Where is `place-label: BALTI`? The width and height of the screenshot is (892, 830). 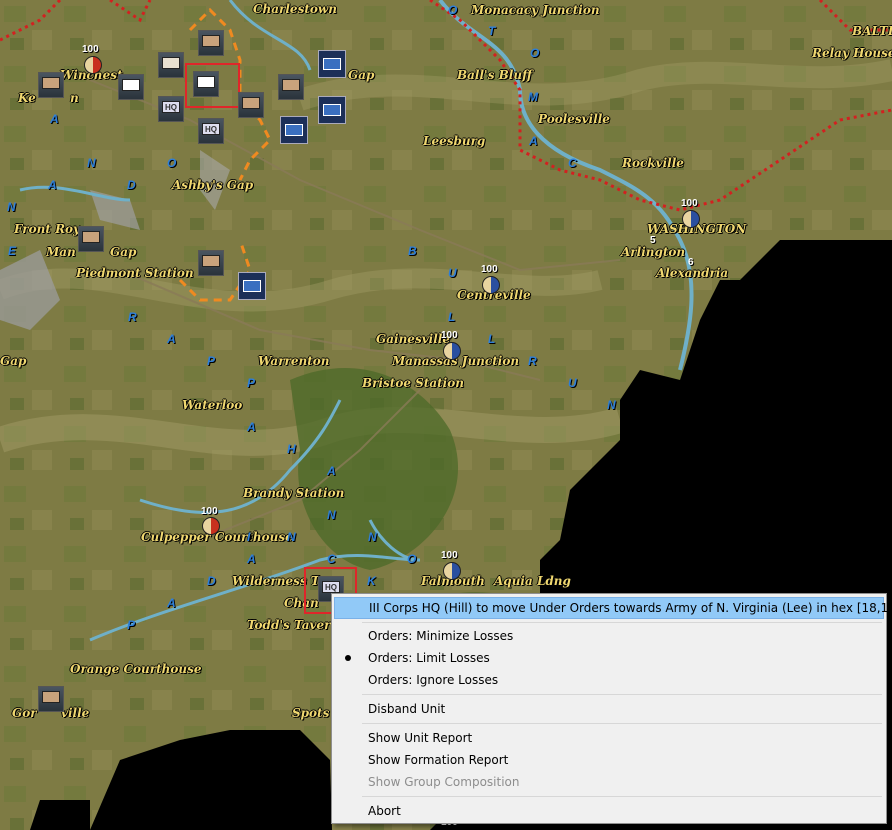 place-label: BALTI is located at coordinates (872, 31).